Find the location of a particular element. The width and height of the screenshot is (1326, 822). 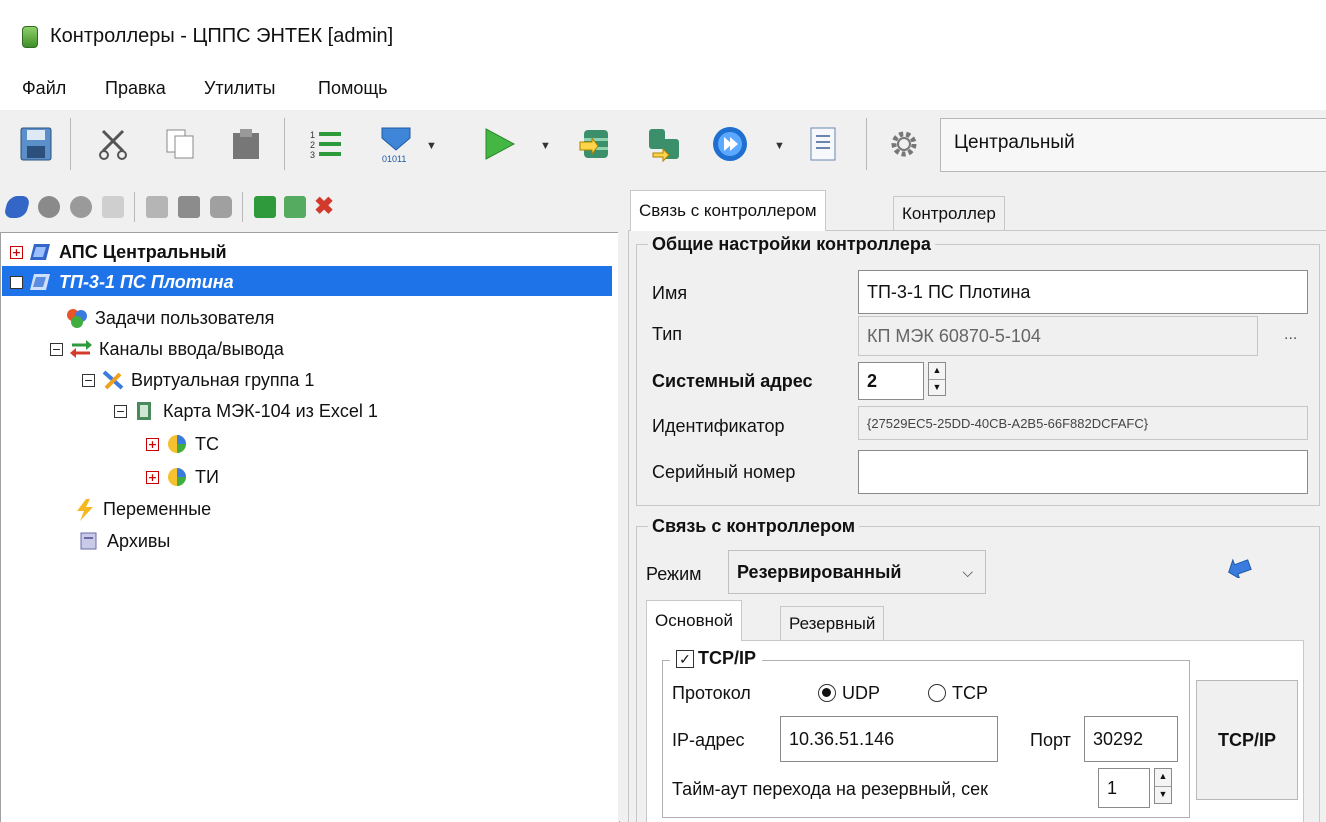

port-value: 30292 is located at coordinates (1118, 738).